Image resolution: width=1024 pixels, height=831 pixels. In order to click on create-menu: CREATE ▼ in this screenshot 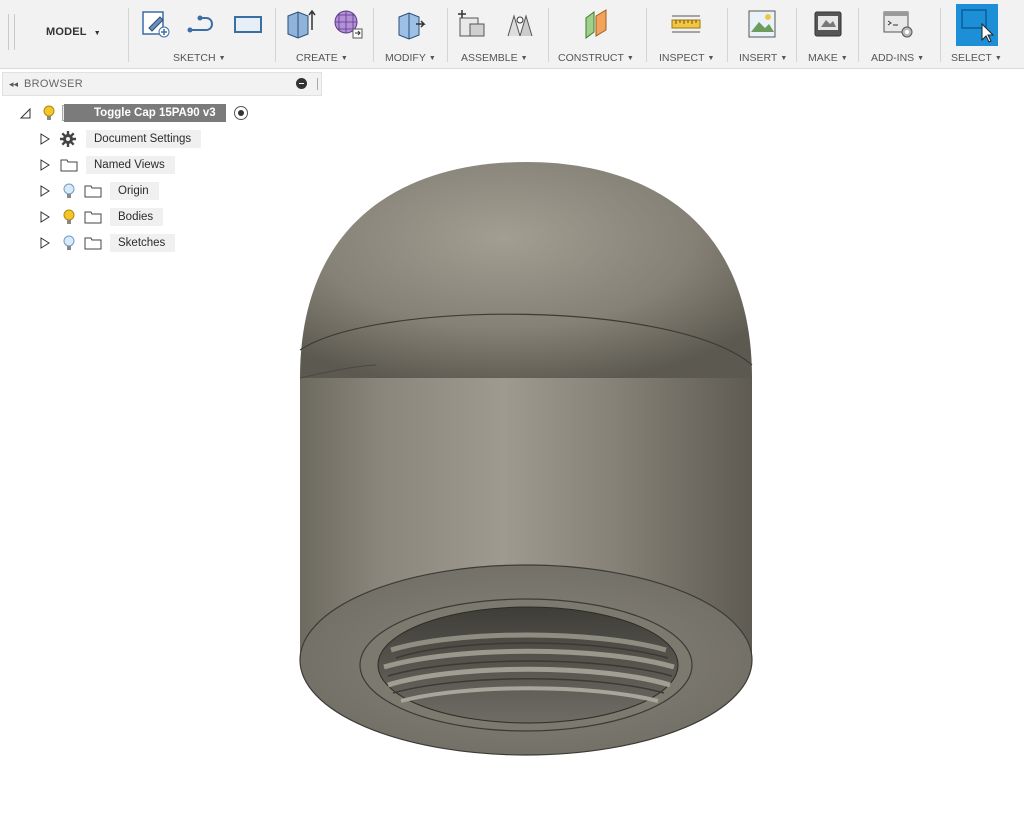, I will do `click(322, 58)`.